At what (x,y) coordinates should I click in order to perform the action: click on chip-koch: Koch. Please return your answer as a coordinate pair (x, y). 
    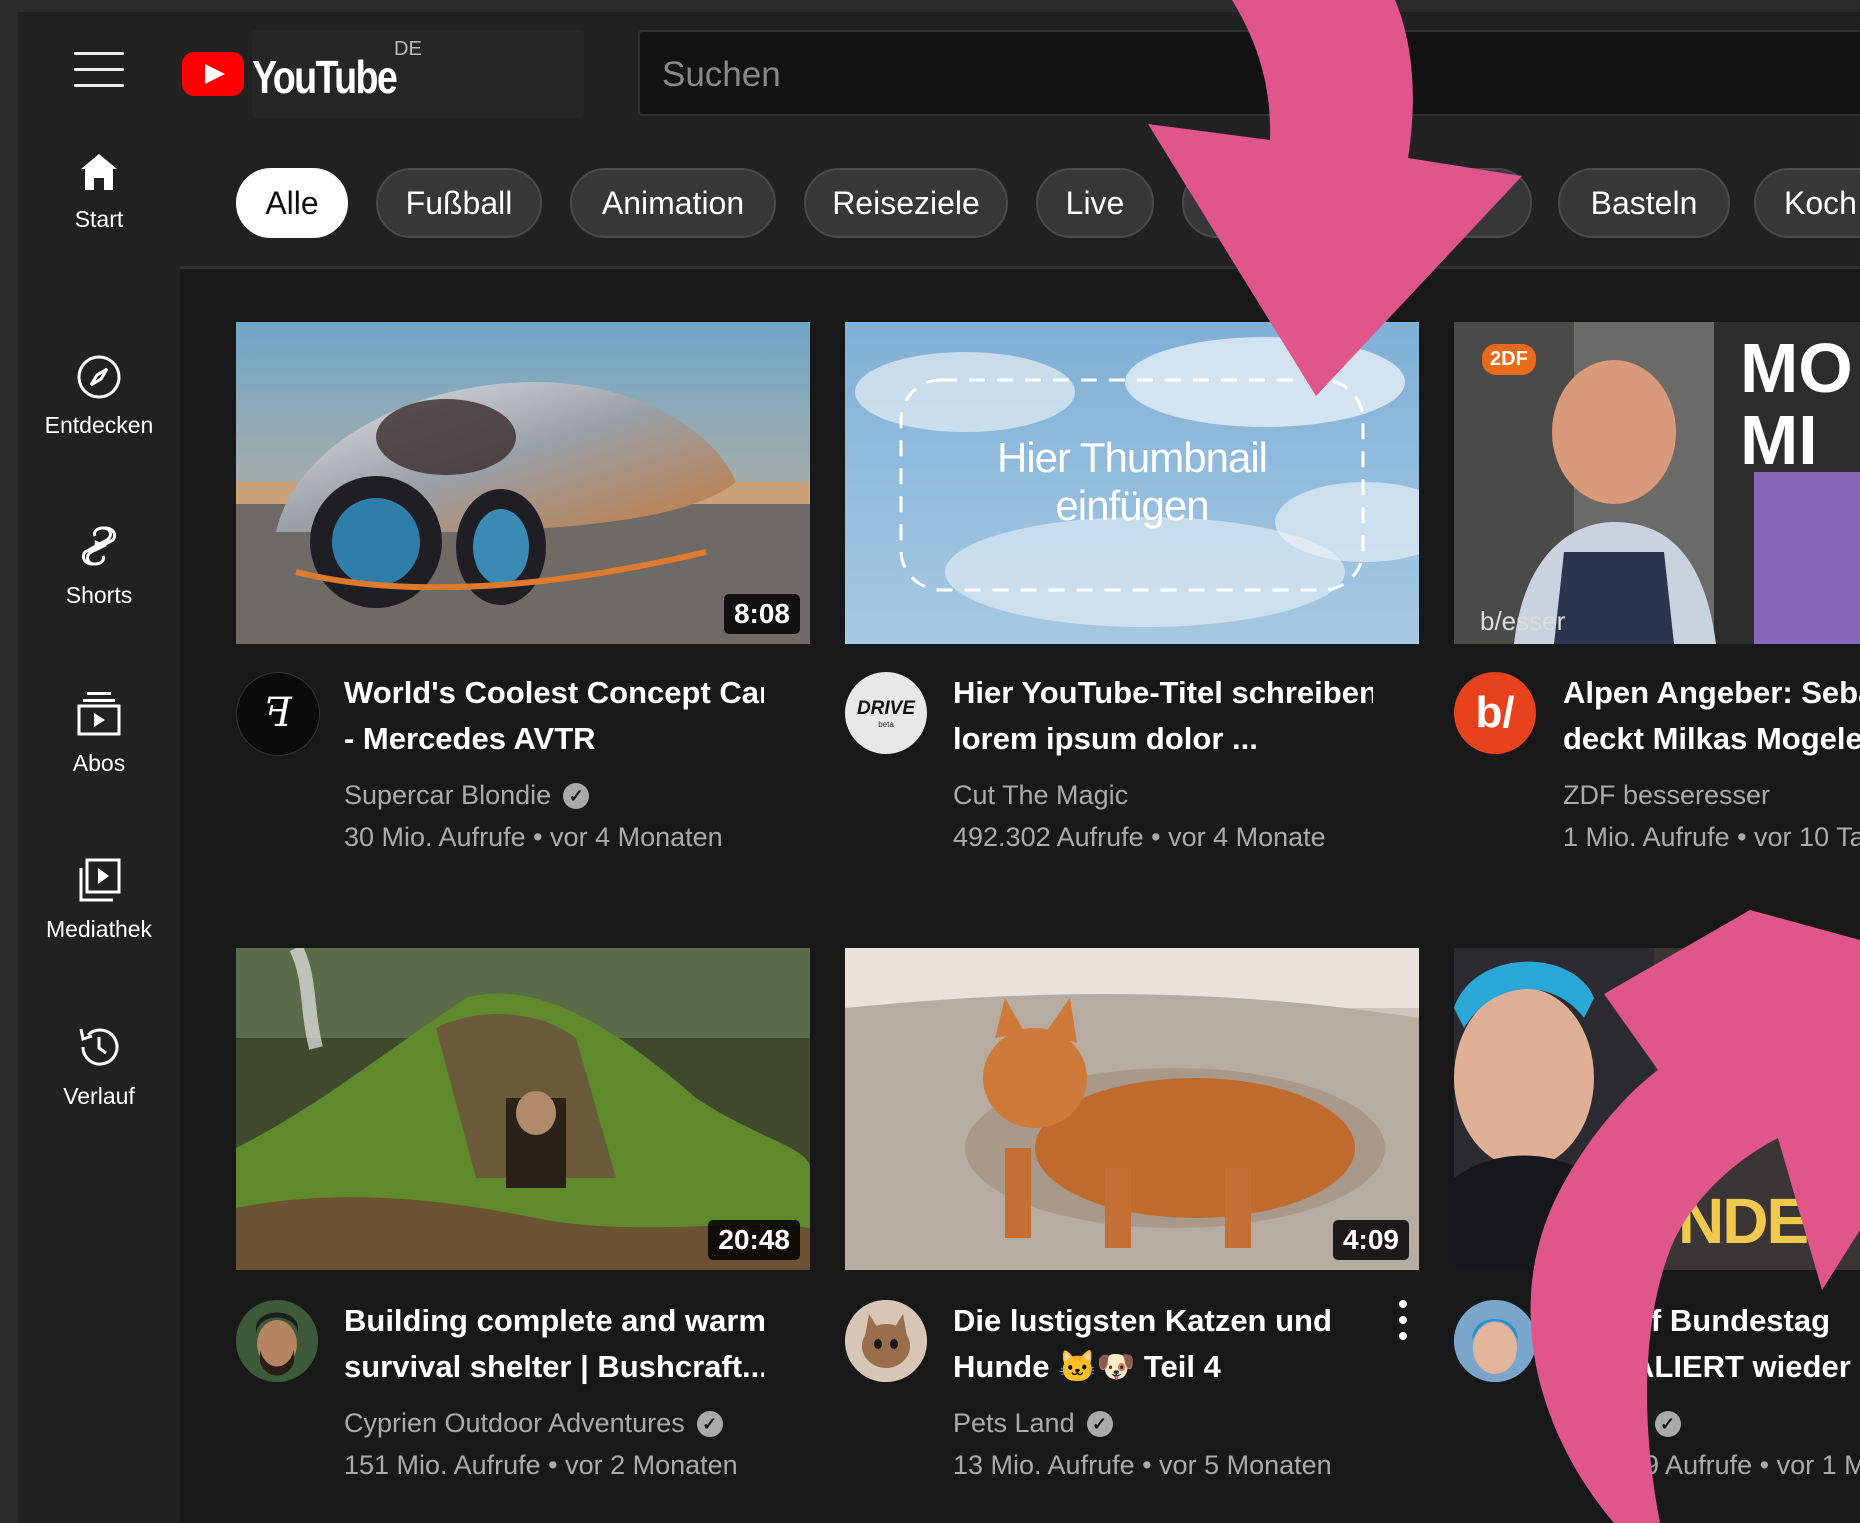
    Looking at the image, I should click on (1807, 203).